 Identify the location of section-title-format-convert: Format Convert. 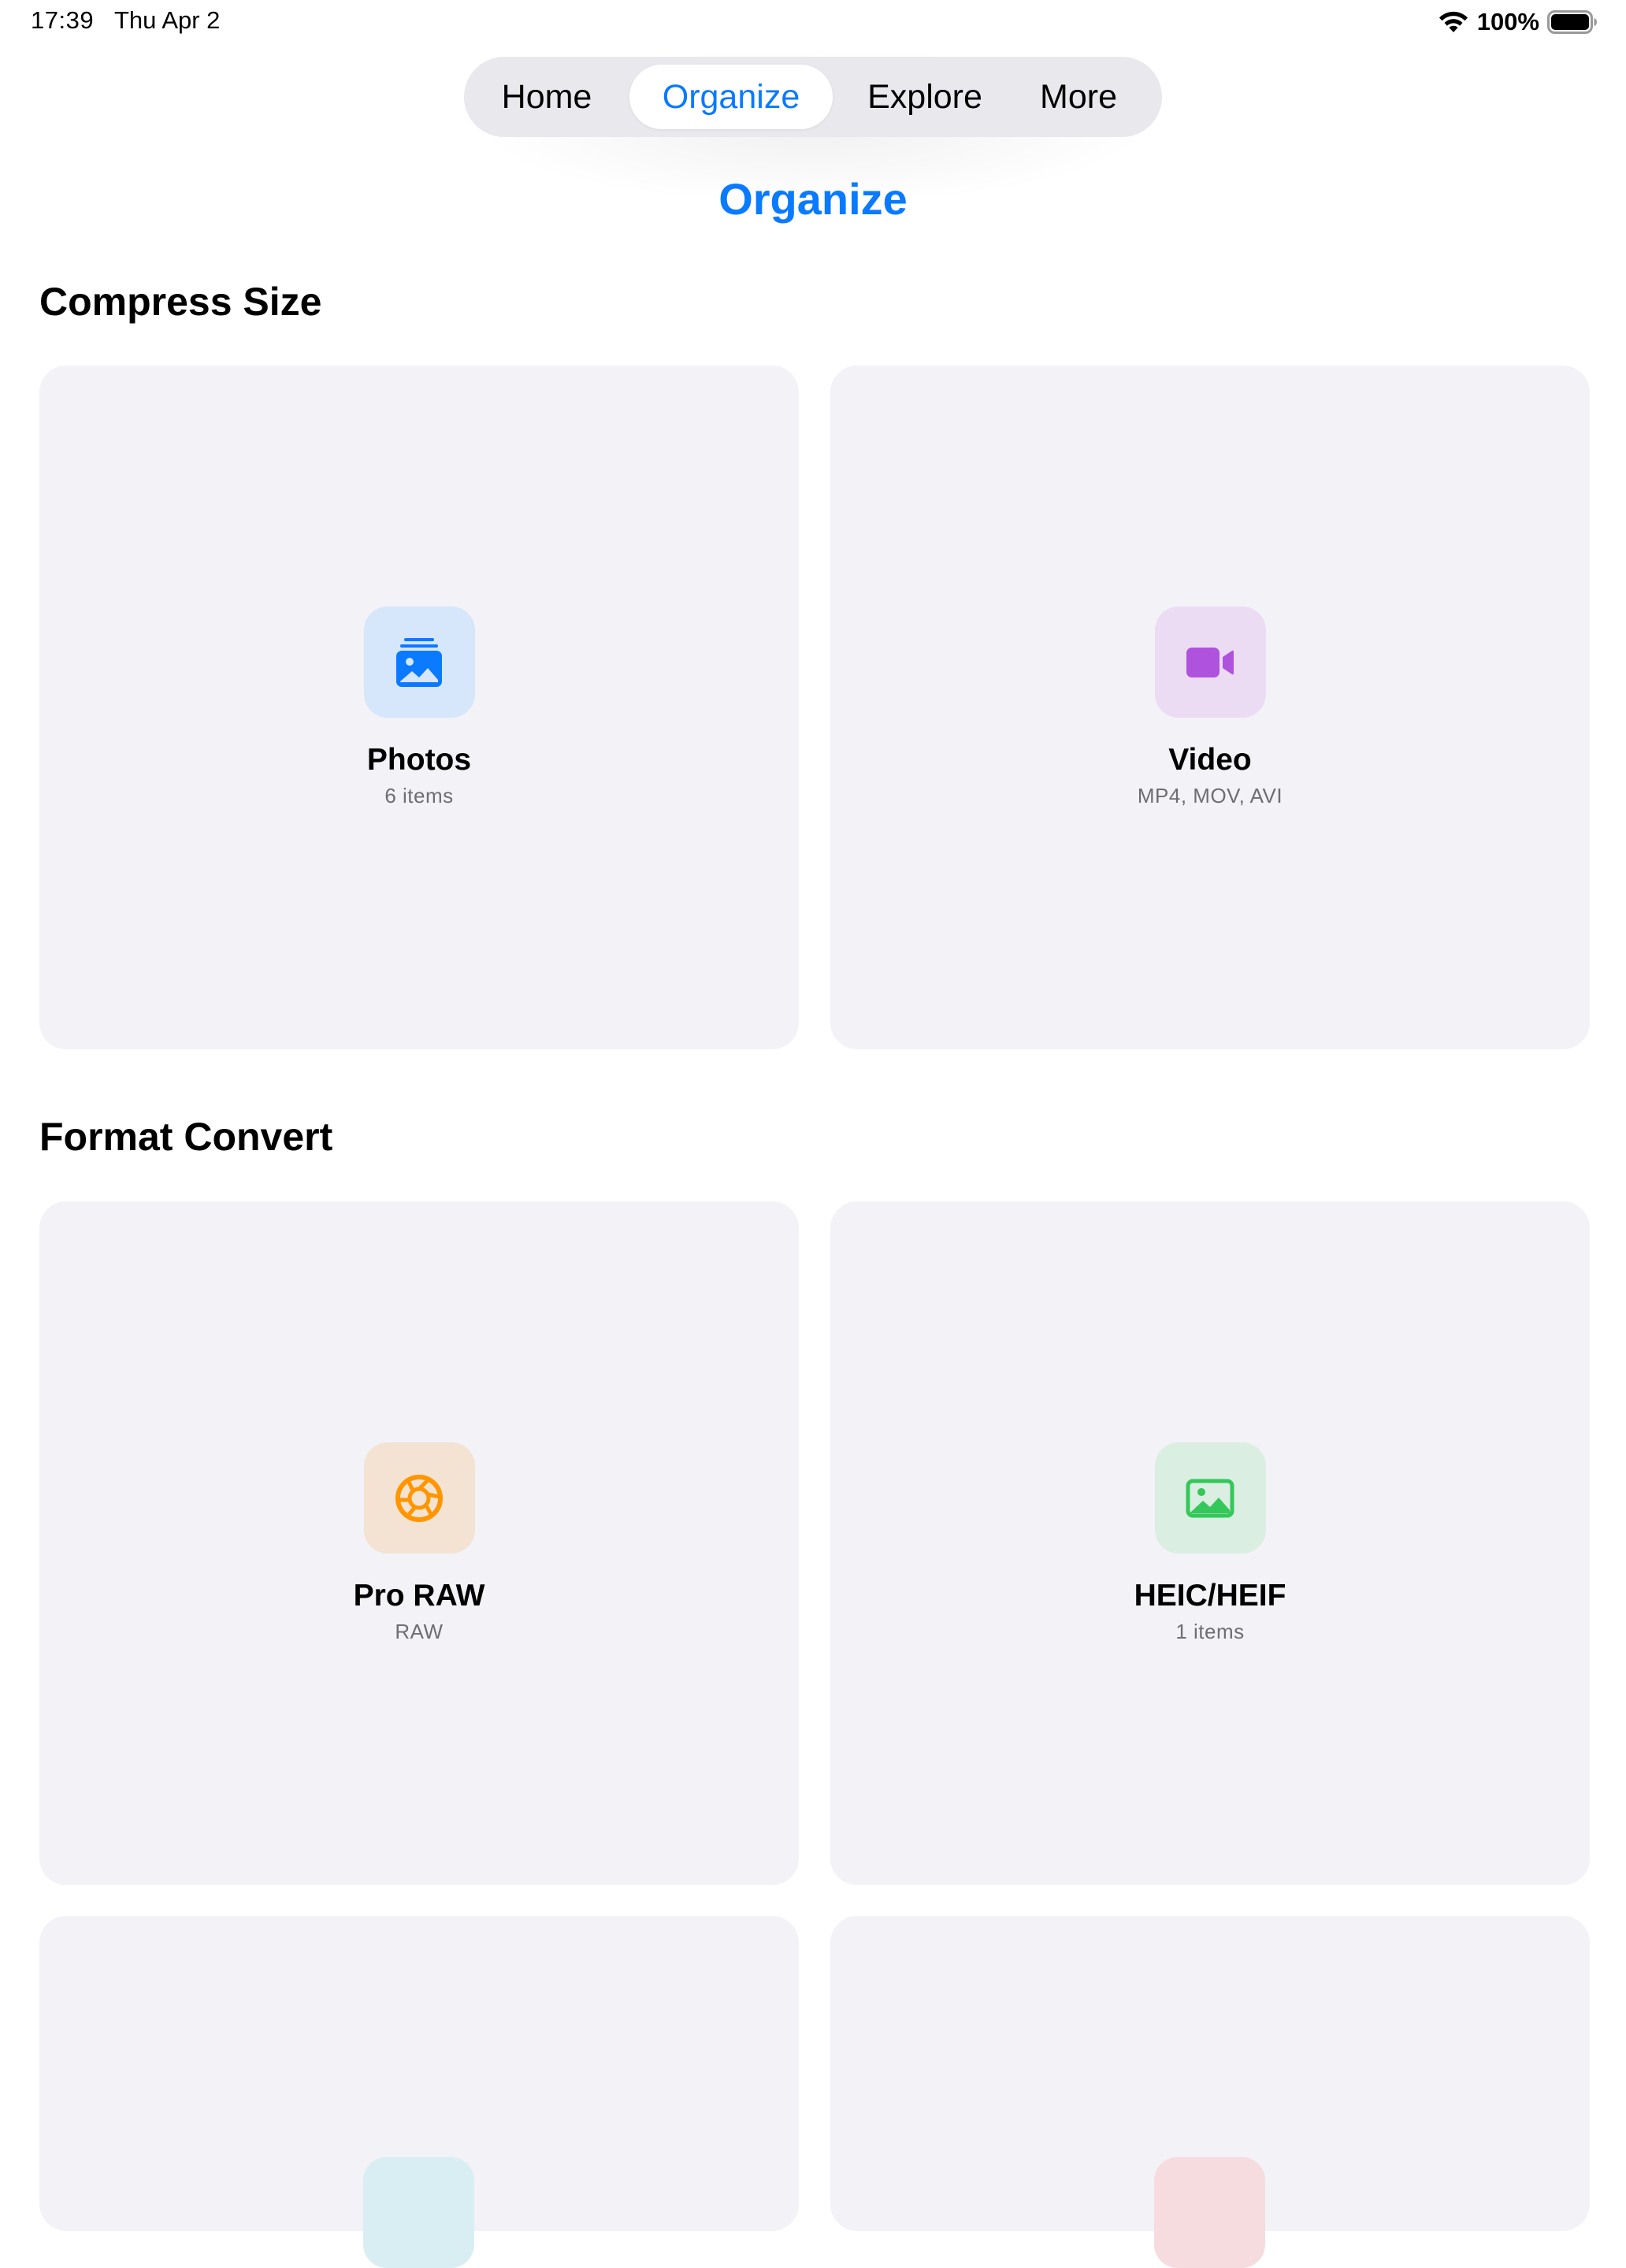
(186, 1137).